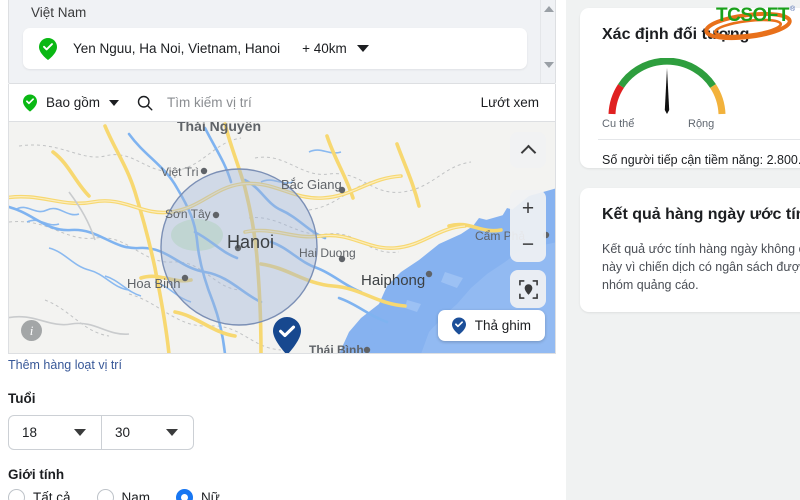 This screenshot has width=800, height=500. I want to click on location-country-label: Việt Nam, so click(59, 12).